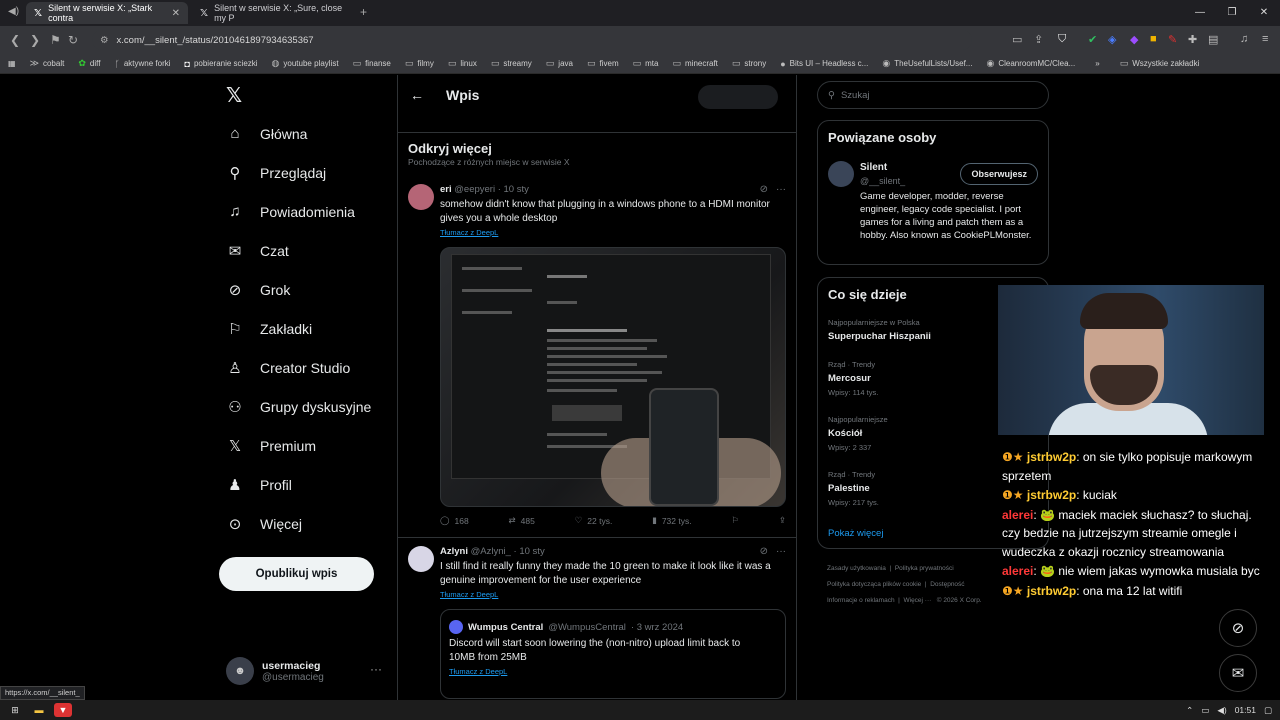 This screenshot has width=1280, height=720. What do you see at coordinates (1189, 710) in the screenshot?
I see `chevron-up-icon: ⌃` at bounding box center [1189, 710].